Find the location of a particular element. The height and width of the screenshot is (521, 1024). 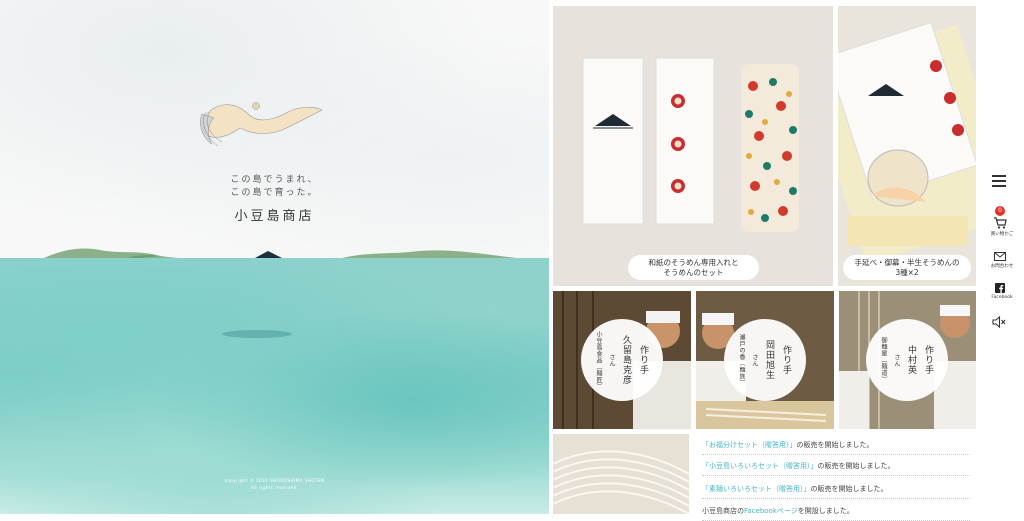

hamburger-menu-icon is located at coordinates (999, 181).